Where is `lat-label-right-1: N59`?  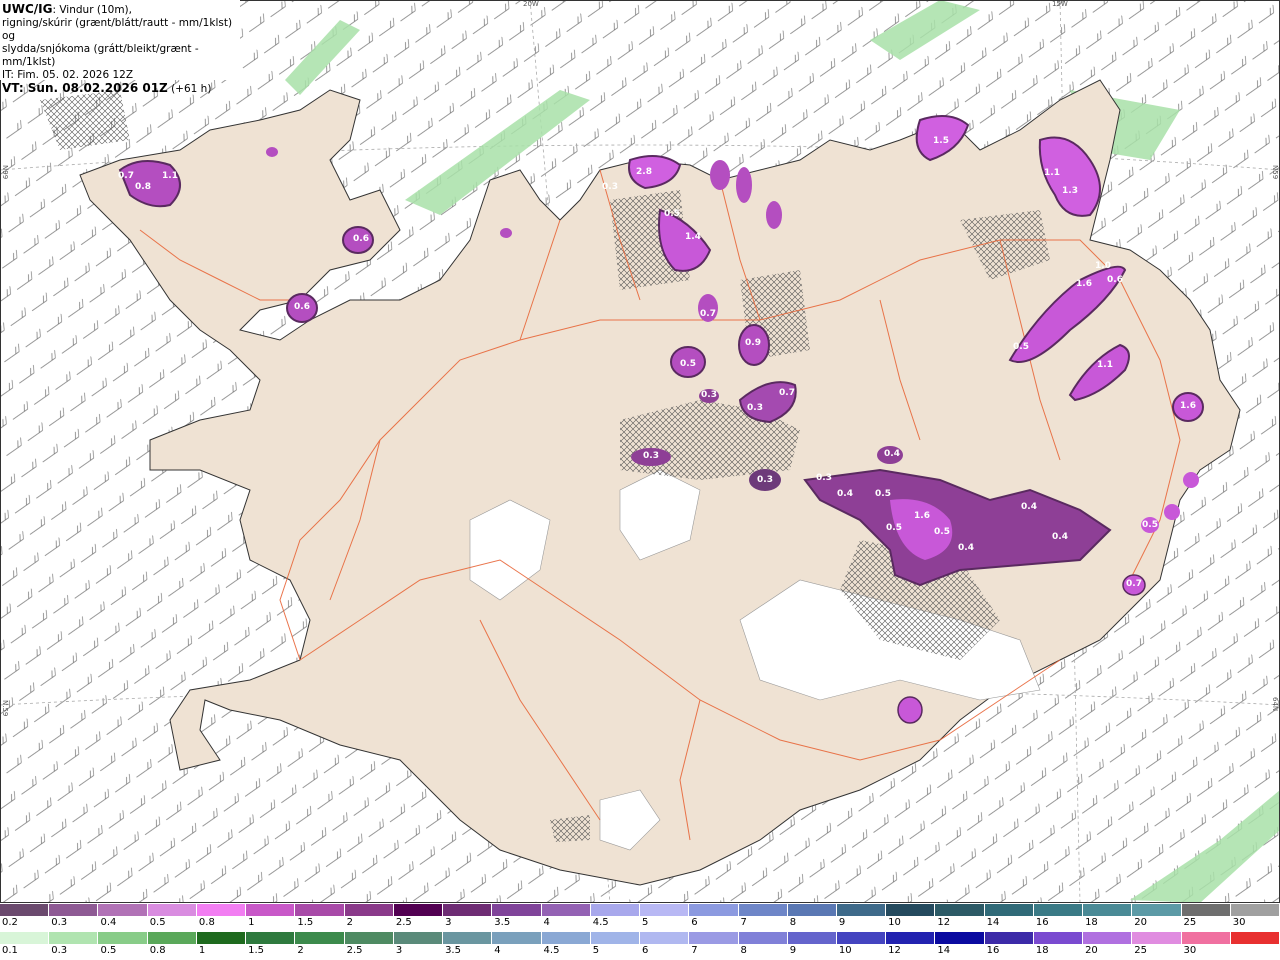 lat-label-right-1: N59 is located at coordinates (1275, 172).